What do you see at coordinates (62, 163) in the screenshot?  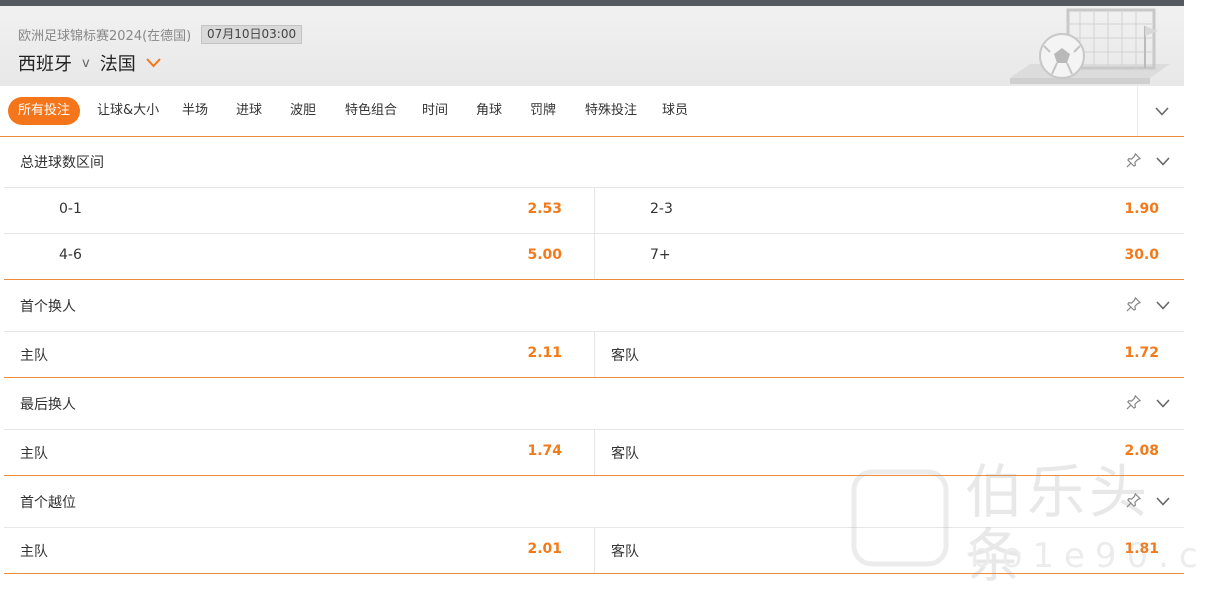 I see `market-title: 总进球数区间` at bounding box center [62, 163].